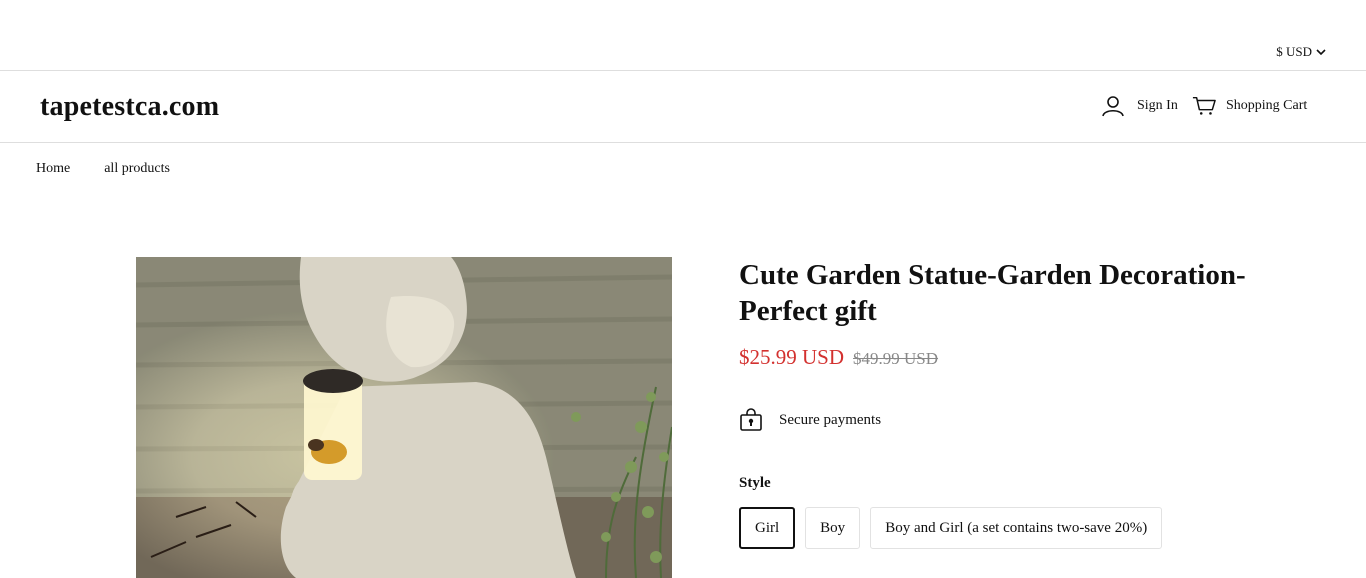 The width and height of the screenshot is (1366, 578). I want to click on top-bar: $ USD, so click(683, 35).